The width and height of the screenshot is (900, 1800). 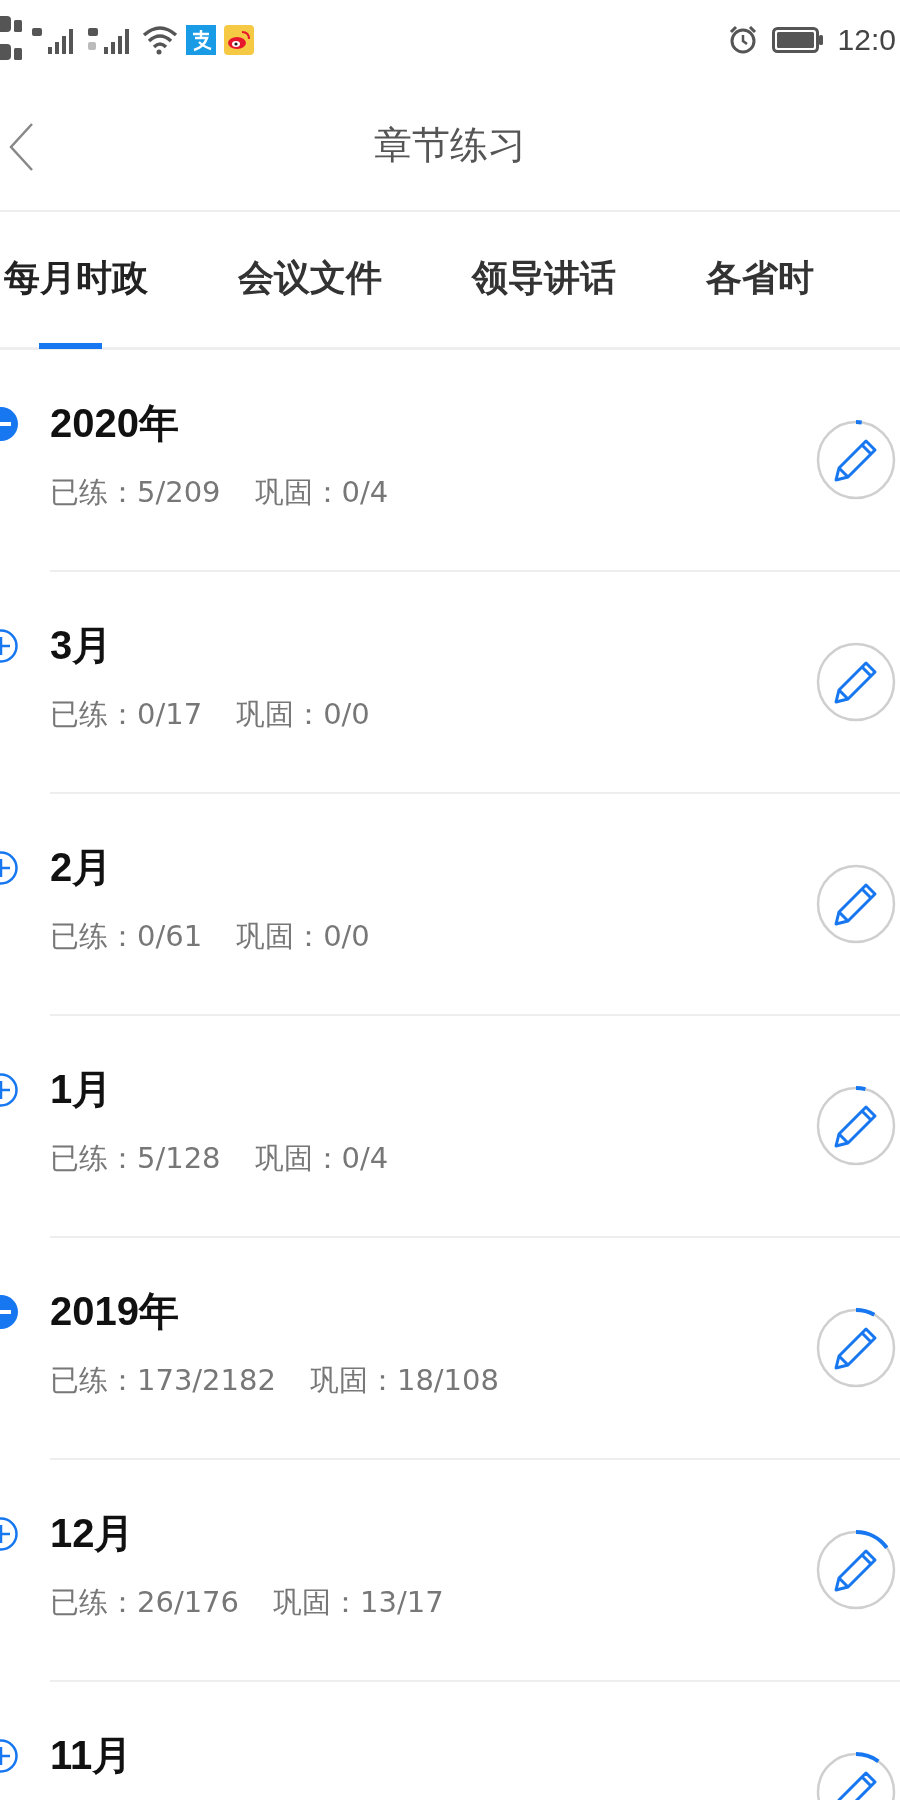 What do you see at coordinates (160, 40) in the screenshot?
I see `wifi-icon` at bounding box center [160, 40].